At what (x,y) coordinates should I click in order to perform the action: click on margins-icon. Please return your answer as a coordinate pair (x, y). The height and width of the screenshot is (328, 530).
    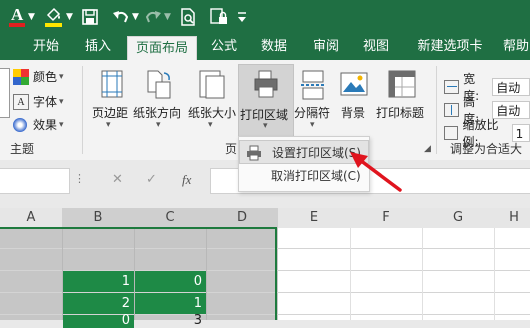
    Looking at the image, I should click on (112, 84).